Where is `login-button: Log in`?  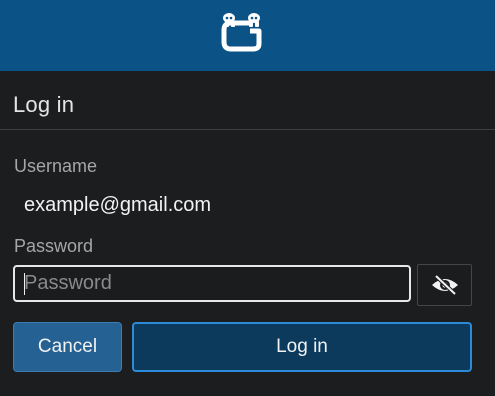
login-button: Log in is located at coordinates (302, 347).